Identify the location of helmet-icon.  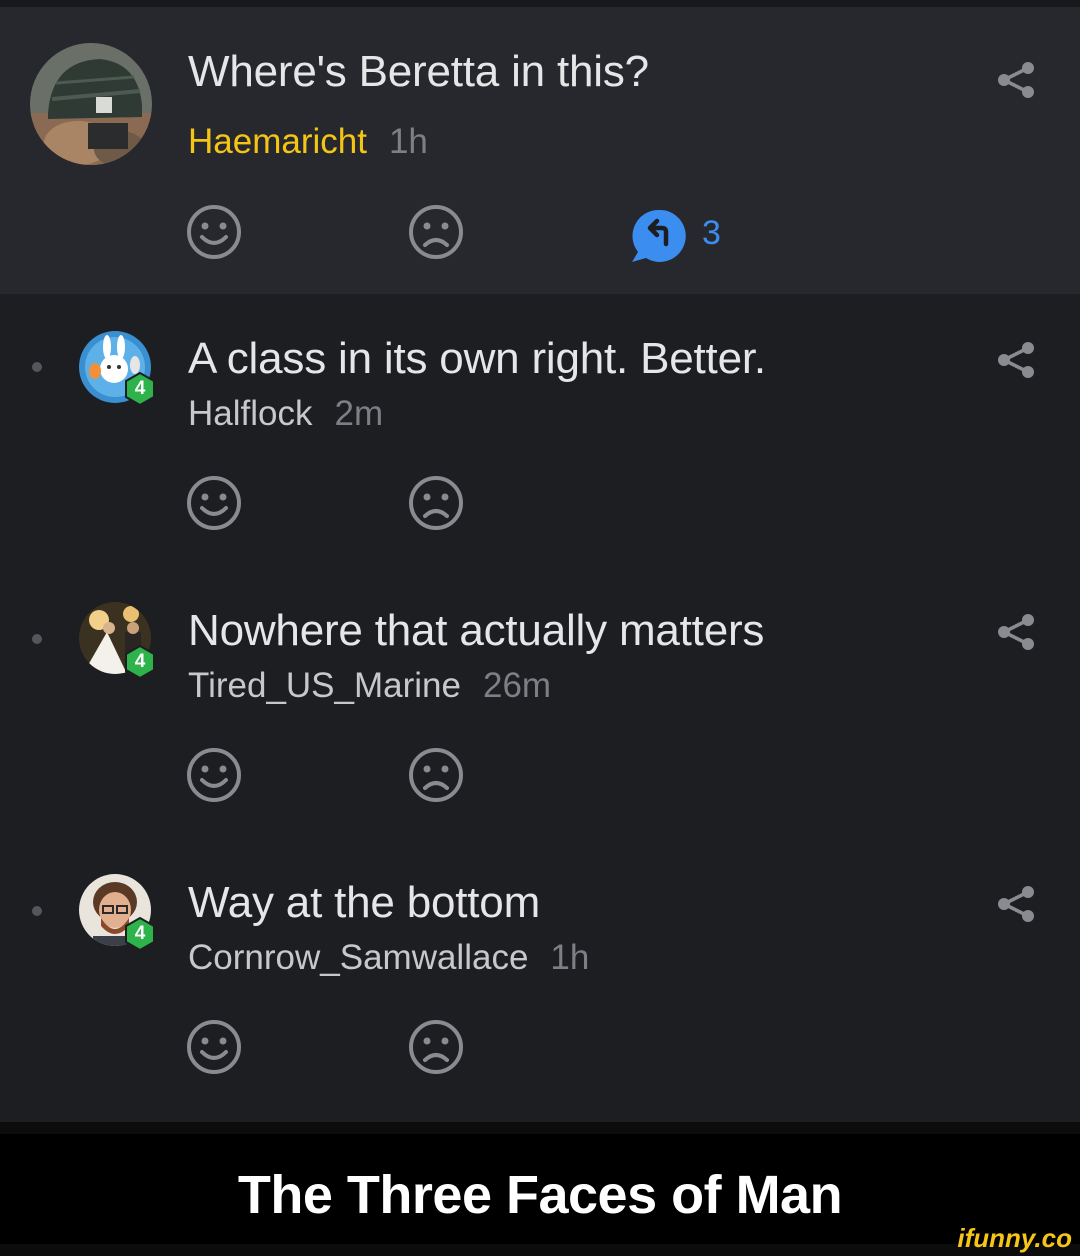
(91, 104).